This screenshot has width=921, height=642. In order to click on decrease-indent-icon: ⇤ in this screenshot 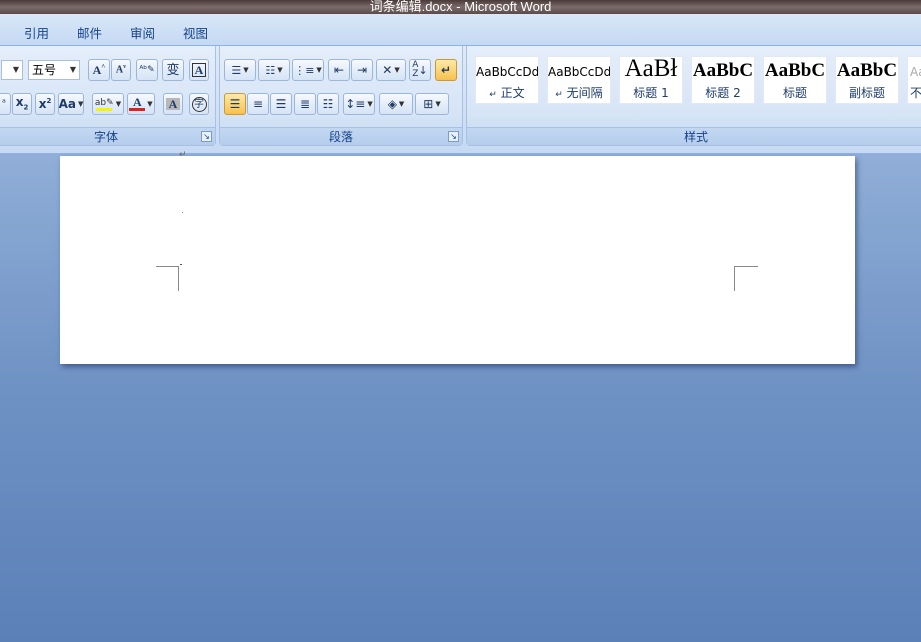, I will do `click(339, 70)`.